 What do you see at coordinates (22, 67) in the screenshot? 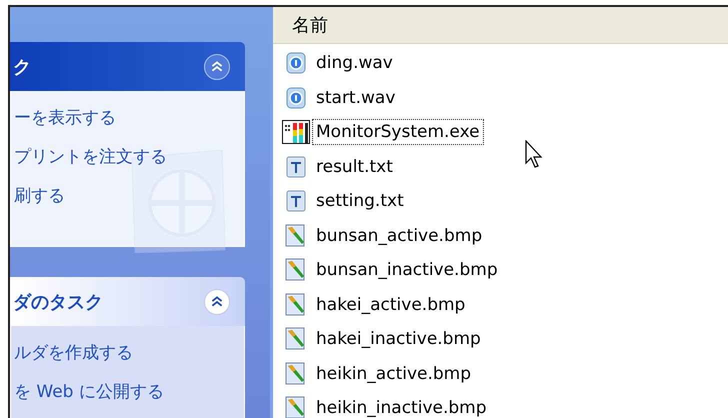
I see `pane-title: ク` at bounding box center [22, 67].